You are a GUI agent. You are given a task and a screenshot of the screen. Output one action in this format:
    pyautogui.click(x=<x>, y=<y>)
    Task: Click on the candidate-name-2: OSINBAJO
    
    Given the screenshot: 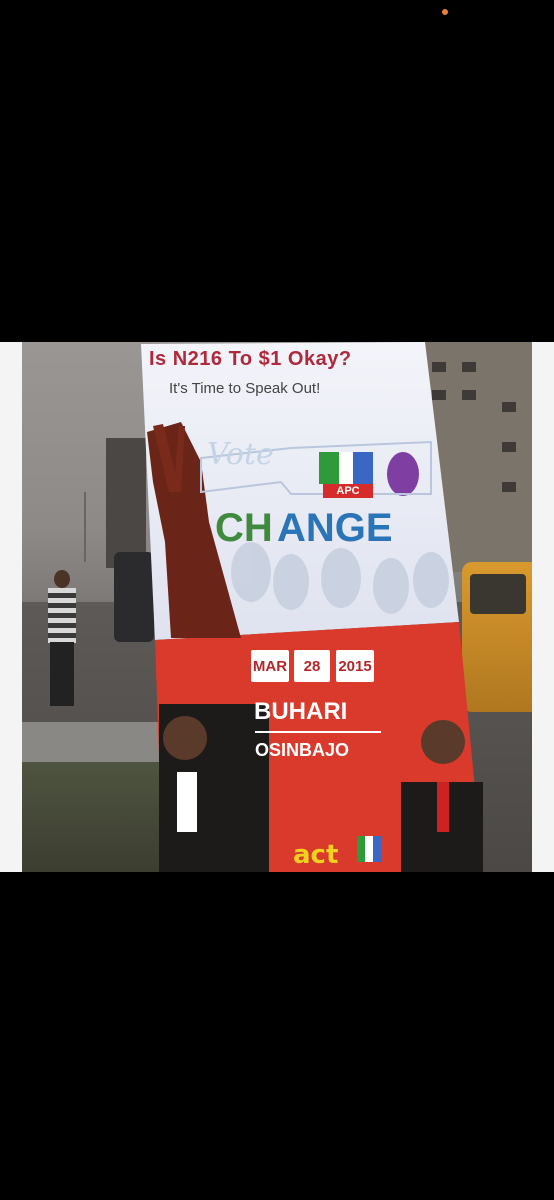 What is the action you would take?
    pyautogui.click(x=302, y=750)
    